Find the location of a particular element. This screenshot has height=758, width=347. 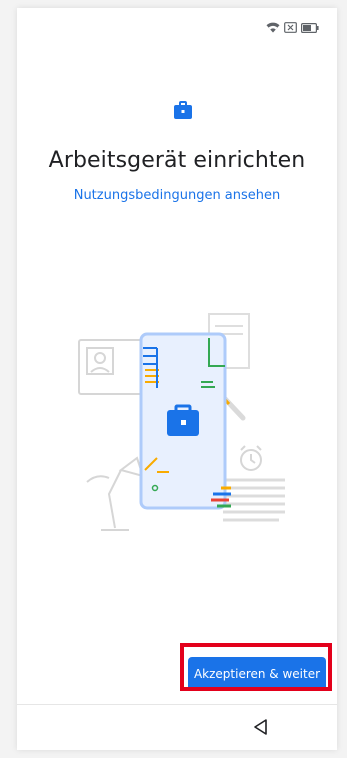

battery-icon is located at coordinates (310, 27).